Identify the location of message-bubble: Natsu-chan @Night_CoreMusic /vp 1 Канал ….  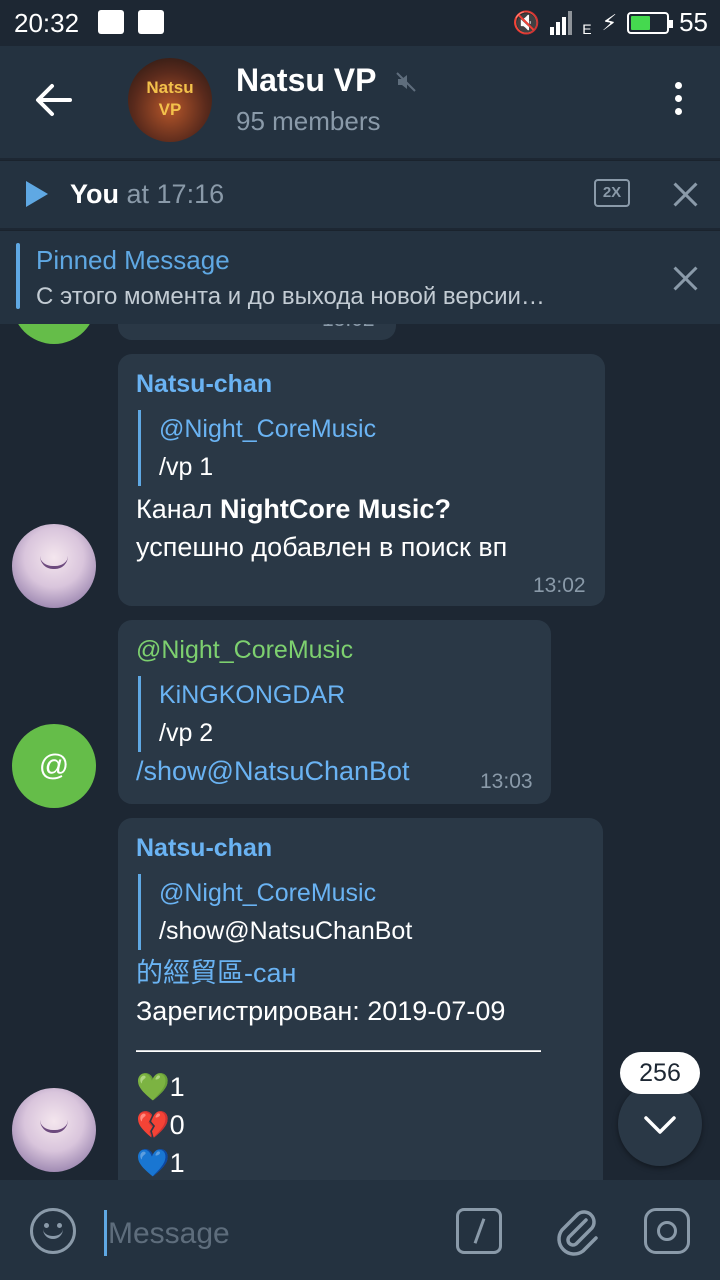
(361, 480).